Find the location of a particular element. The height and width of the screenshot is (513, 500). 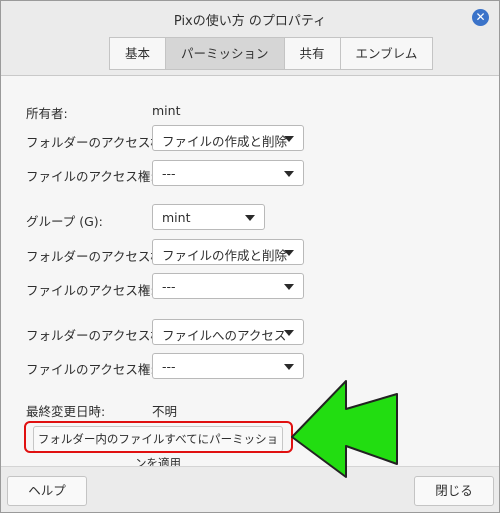

tabs: 基本 パーミッション 共有 エンブレム is located at coordinates (271, 53).